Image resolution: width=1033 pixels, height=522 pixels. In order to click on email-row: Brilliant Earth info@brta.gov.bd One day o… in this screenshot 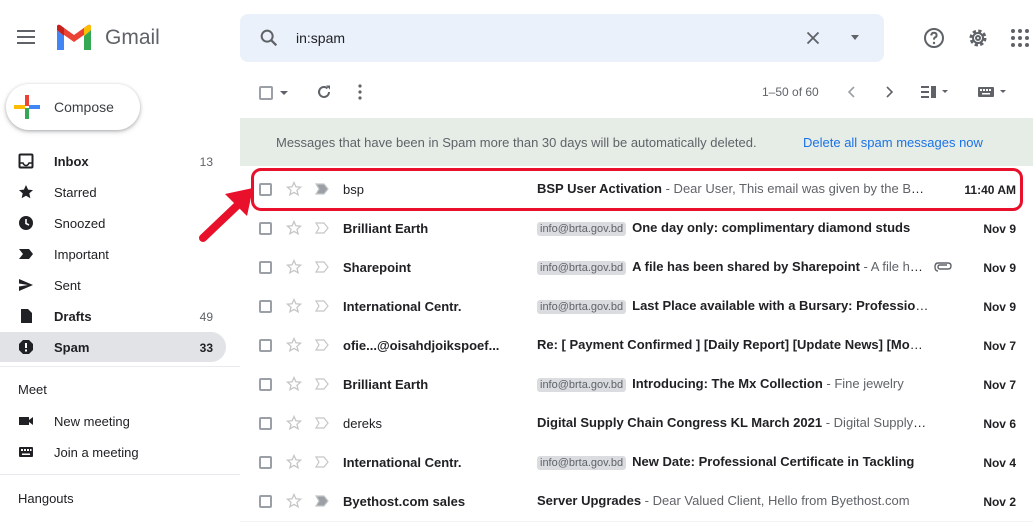, I will do `click(636, 229)`.